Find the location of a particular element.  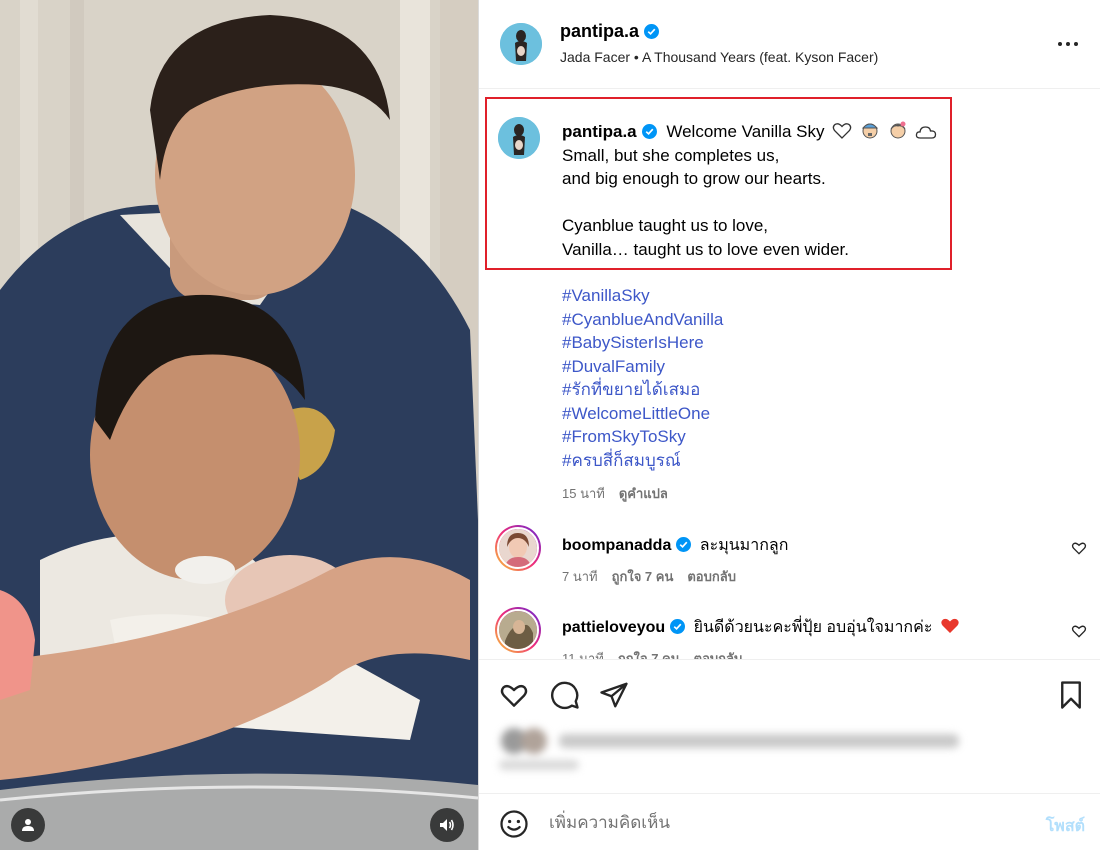

cloud-emoji-icon is located at coordinates (926, 132).